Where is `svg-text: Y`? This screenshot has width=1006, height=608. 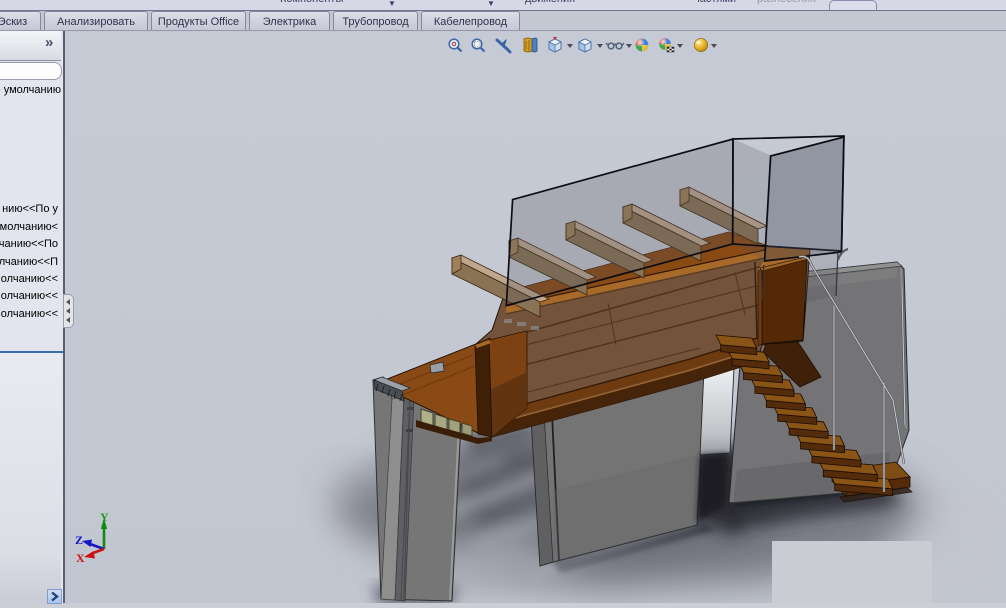 svg-text: Y is located at coordinates (104, 517).